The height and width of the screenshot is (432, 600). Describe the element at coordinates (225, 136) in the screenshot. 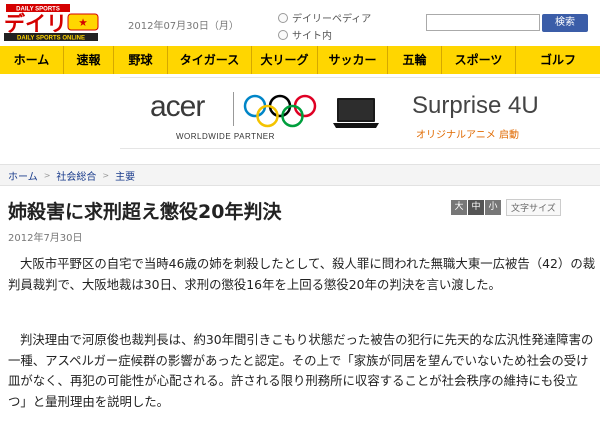

I see `ad-partner: WORLDWIDE PARTNER` at that location.